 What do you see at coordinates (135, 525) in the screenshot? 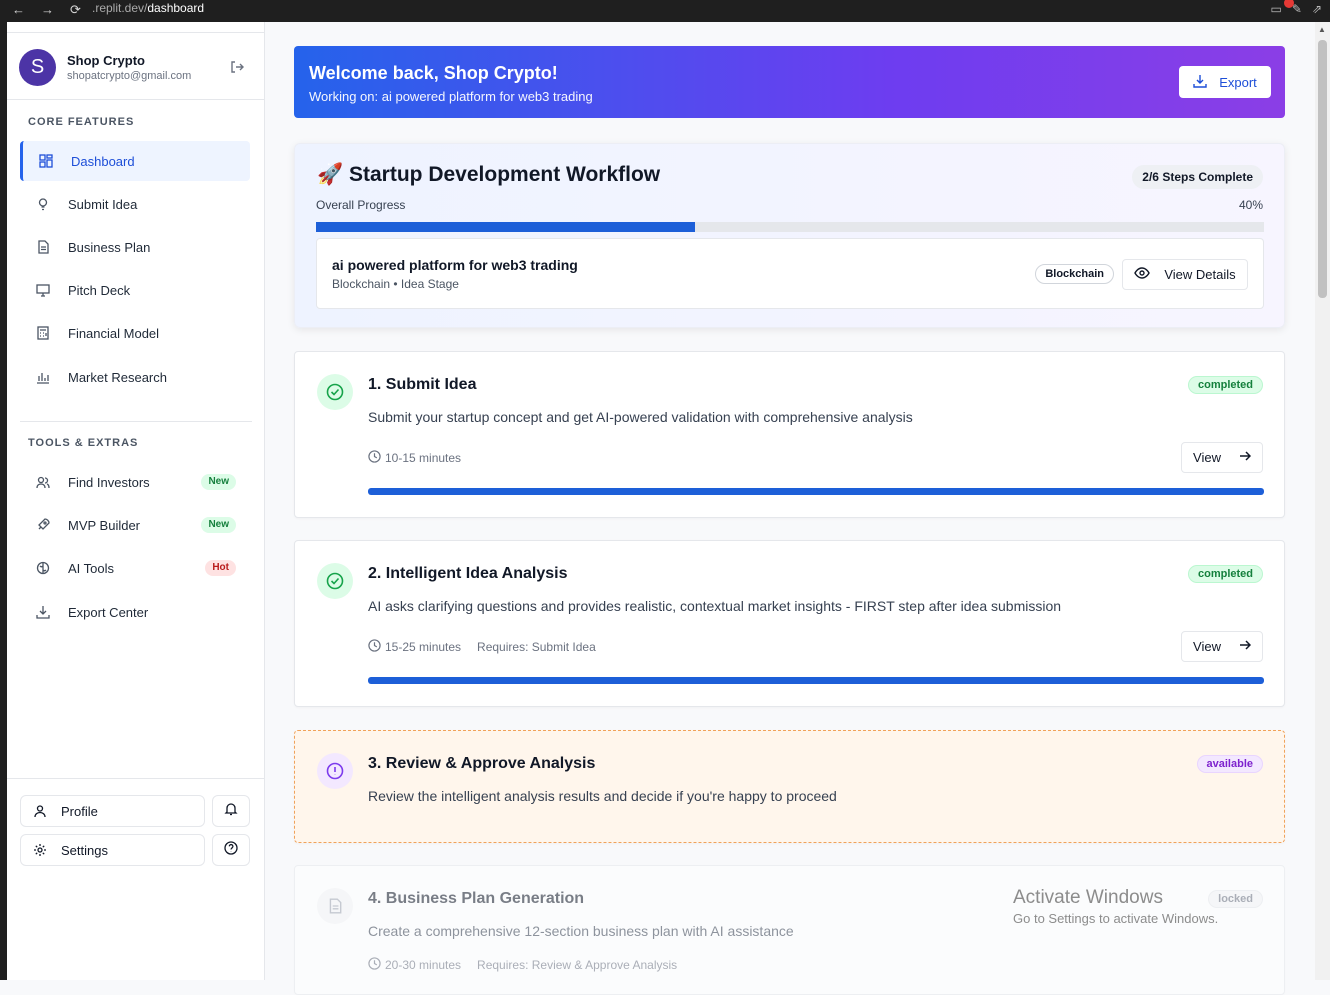
I see `sidebar-item-mvp-builder: MVP Builder New` at bounding box center [135, 525].